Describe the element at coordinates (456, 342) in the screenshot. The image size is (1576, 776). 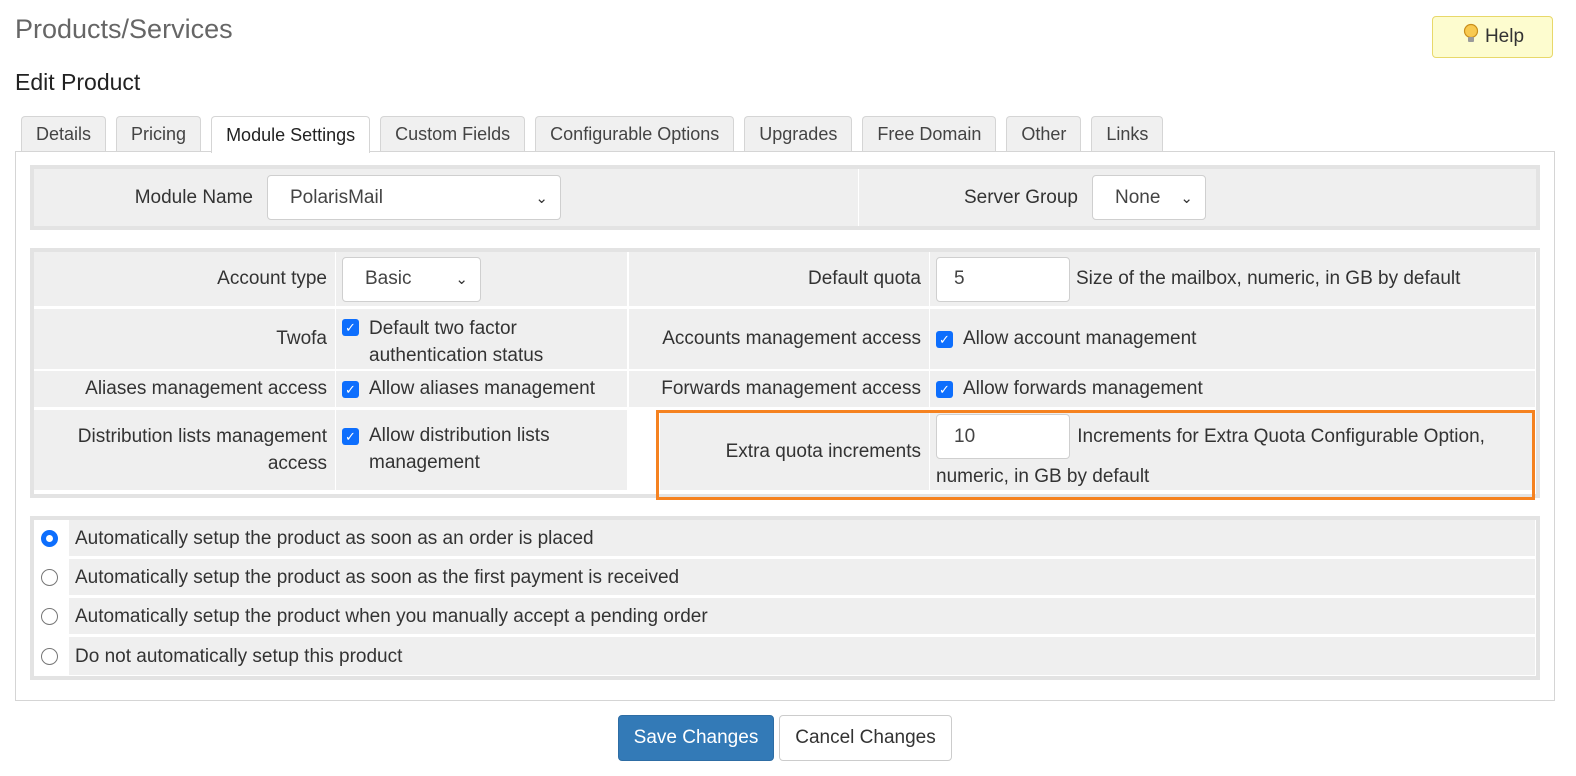
I see `twofa-checkbox-label: Default two factor authentication status` at that location.